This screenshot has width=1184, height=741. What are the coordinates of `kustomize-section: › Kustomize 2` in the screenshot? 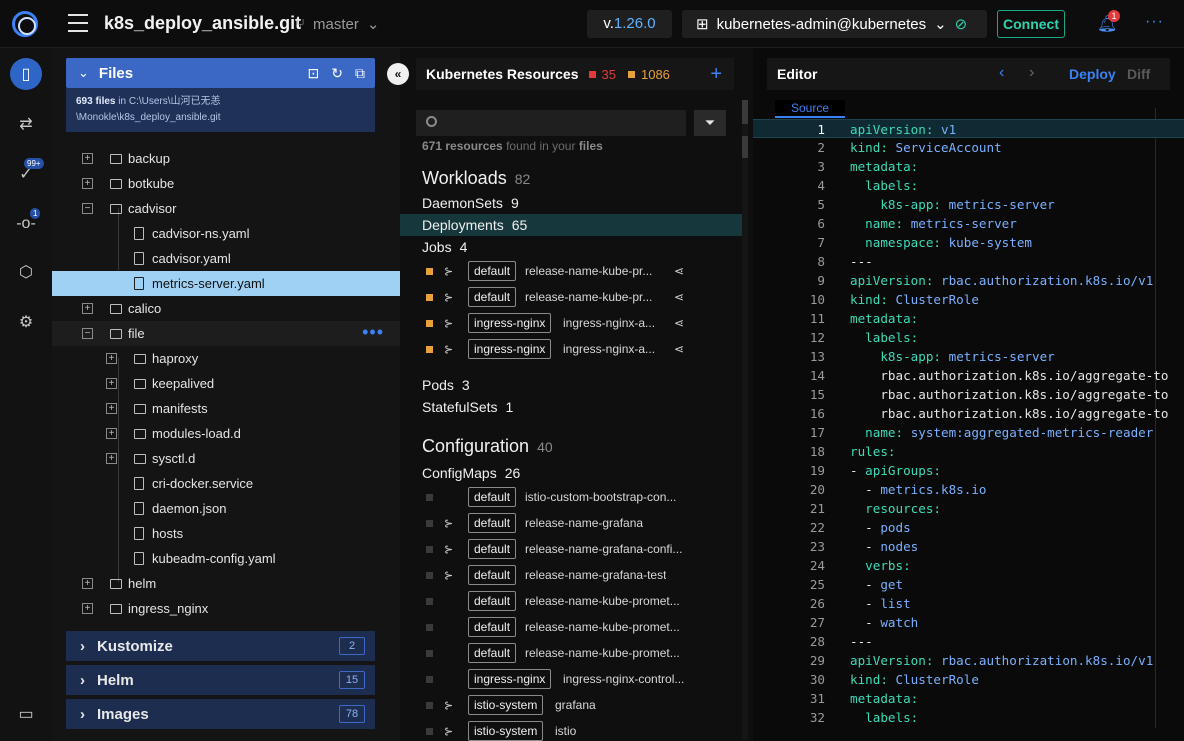 It's located at (220, 646).